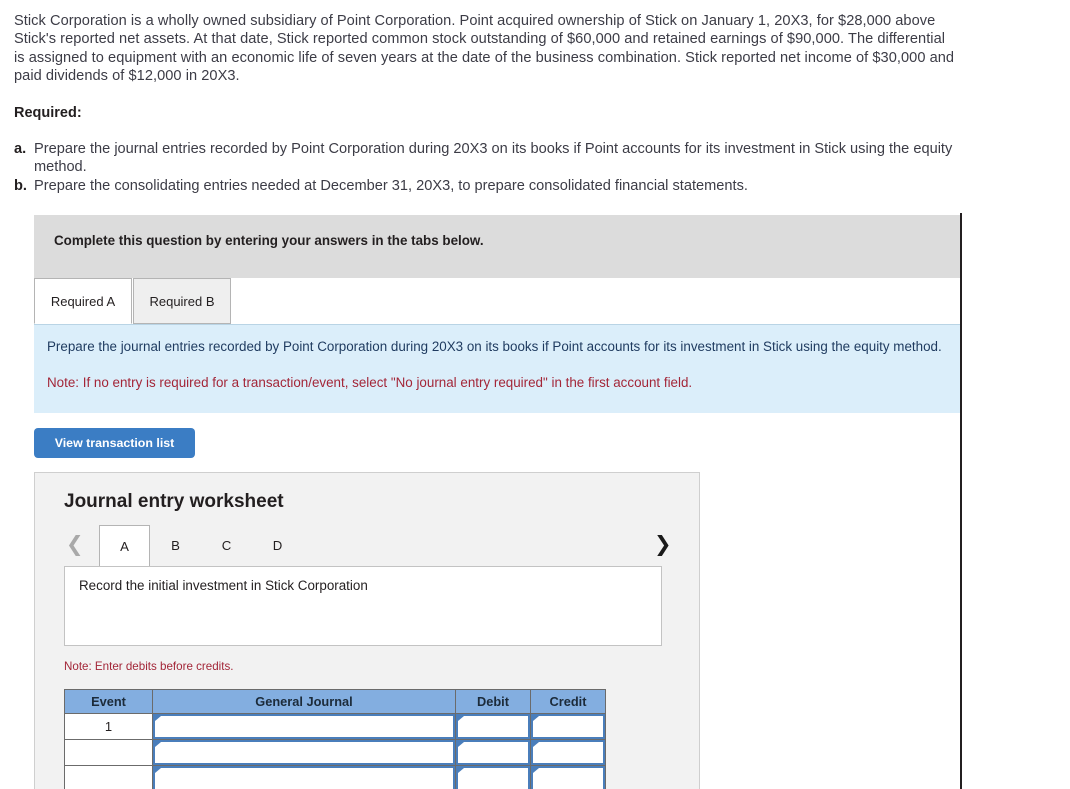  I want to click on journal-entry-table: Event General Journal Debit Credit 1, so click(335, 739).